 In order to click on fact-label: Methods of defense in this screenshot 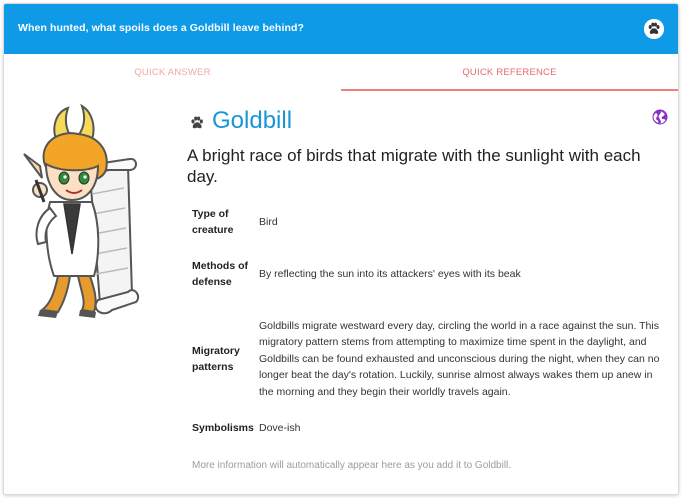, I will do `click(220, 274)`.